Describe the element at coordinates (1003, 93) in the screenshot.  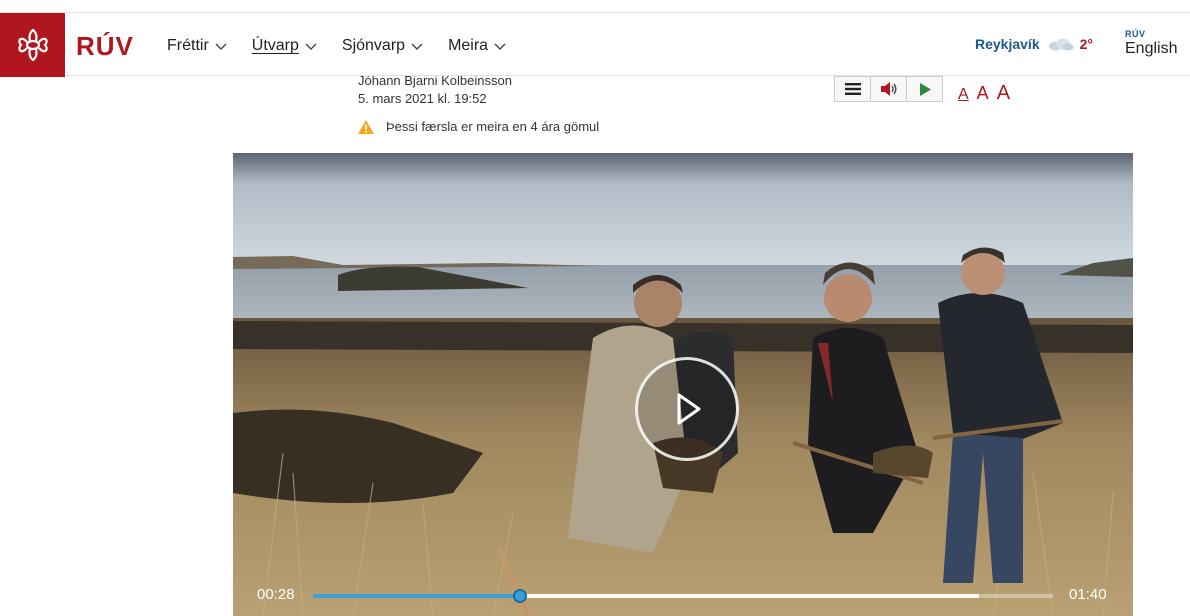
I see `font-size-large-button: A` at that location.